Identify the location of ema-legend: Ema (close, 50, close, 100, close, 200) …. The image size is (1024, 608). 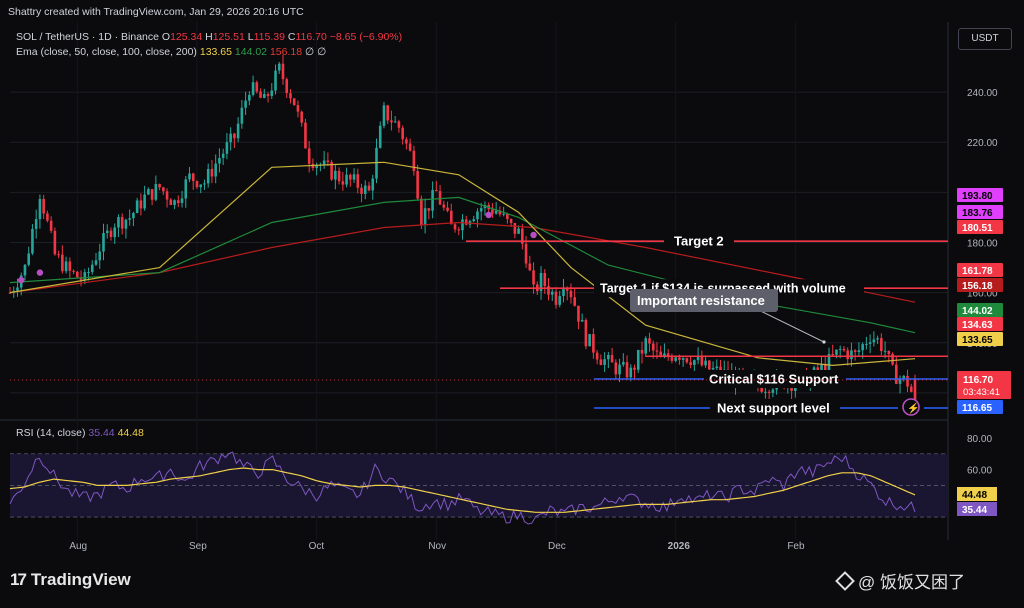
(171, 52).